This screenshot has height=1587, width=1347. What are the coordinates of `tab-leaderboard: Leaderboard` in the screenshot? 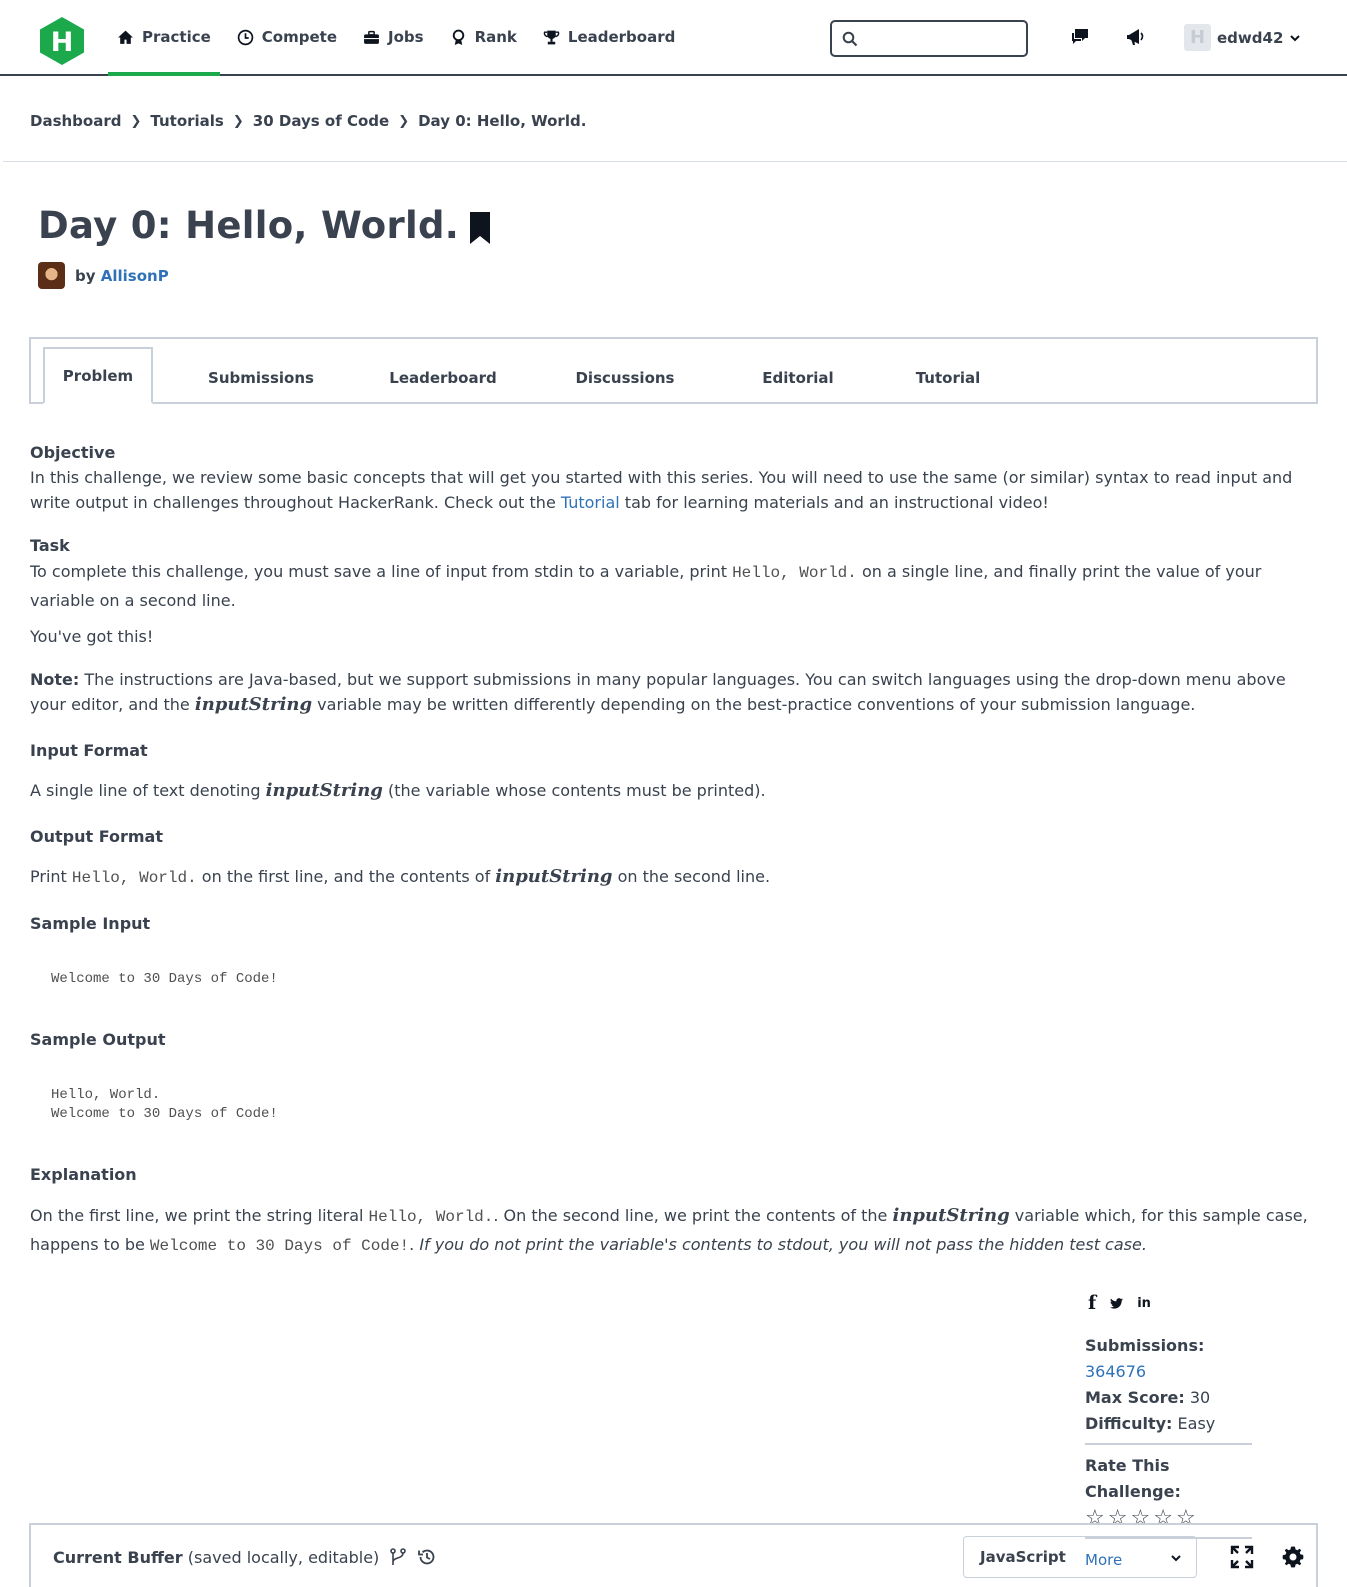 It's located at (443, 377).